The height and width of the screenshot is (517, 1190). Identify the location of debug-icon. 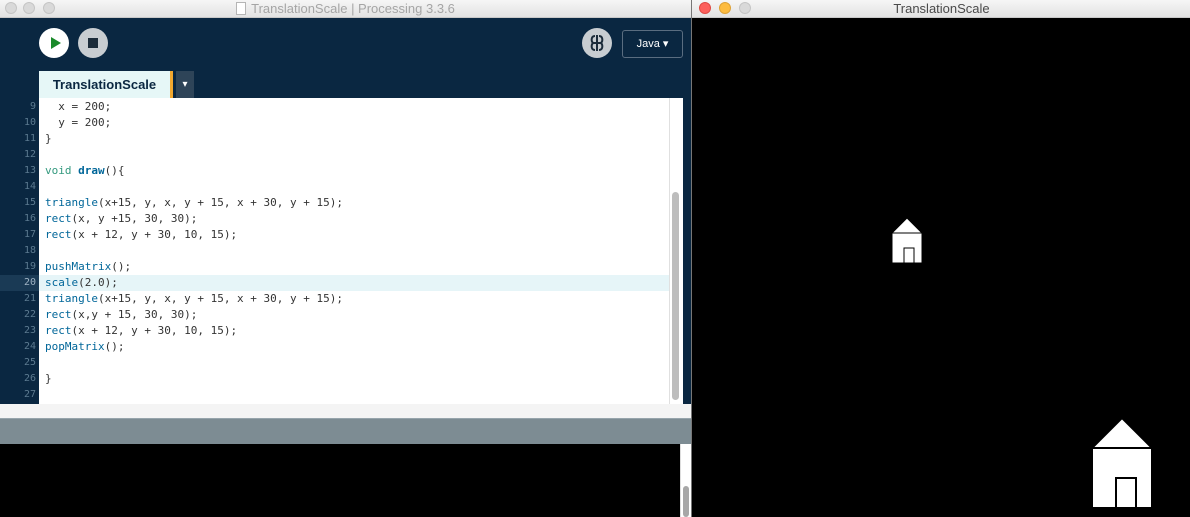
(597, 43).